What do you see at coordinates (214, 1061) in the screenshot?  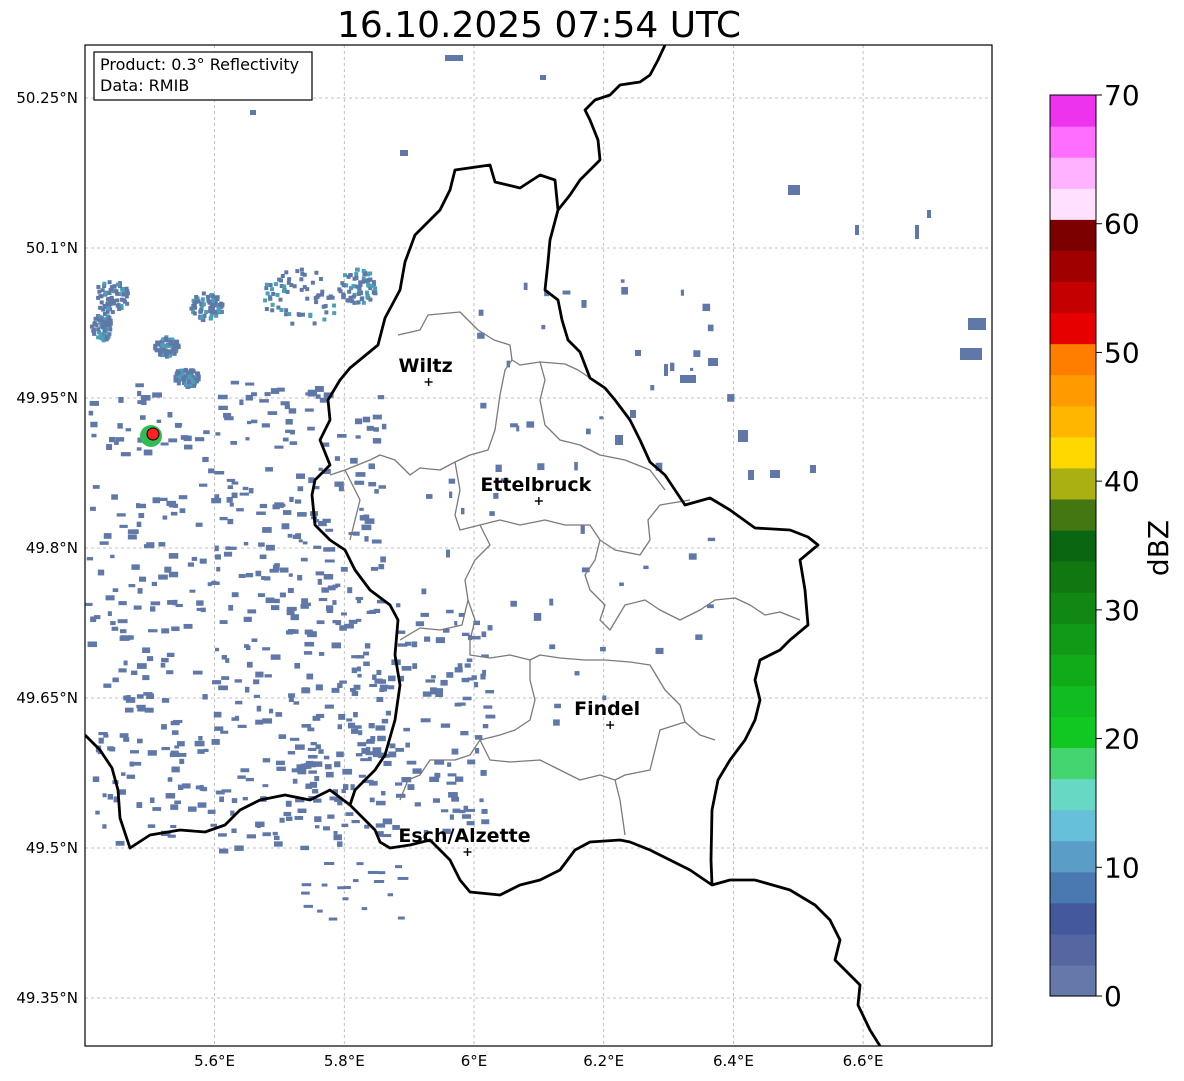 I see `lon-tick-label: 5.6°E` at bounding box center [214, 1061].